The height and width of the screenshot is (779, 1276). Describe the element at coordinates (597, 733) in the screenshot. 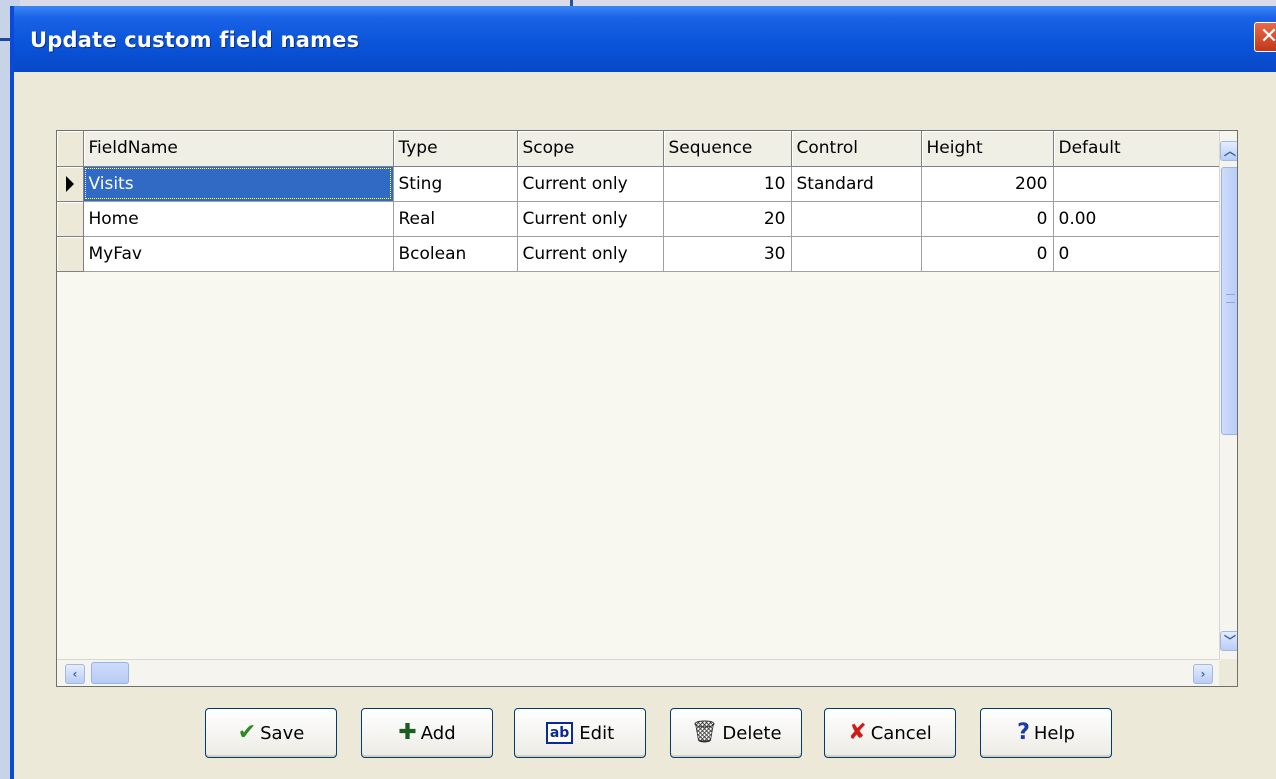

I see `edit-label: Edit` at that location.